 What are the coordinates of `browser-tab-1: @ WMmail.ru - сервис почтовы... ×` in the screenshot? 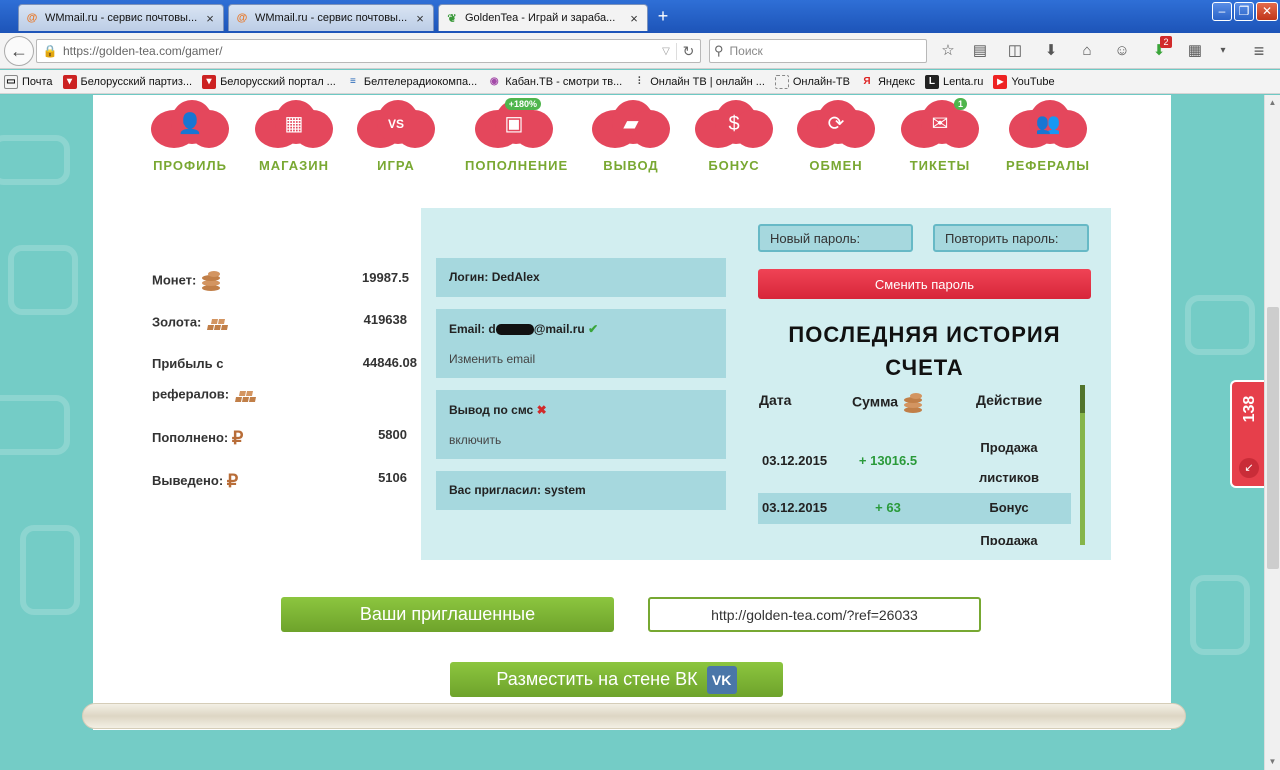 It's located at (121, 17).